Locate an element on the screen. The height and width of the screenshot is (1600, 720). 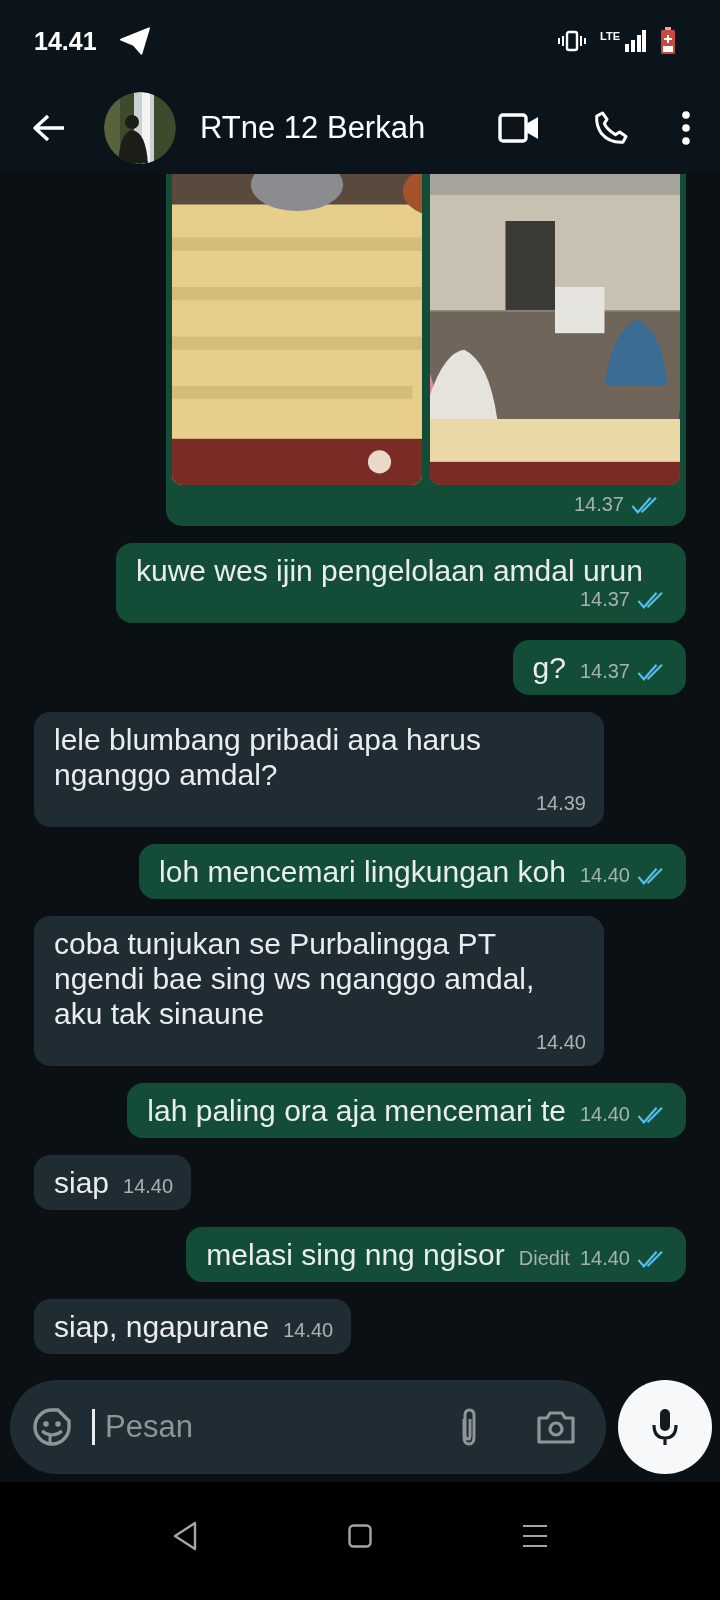
message-text: lah paling ora aja mencemari te is located at coordinates (356, 1110).